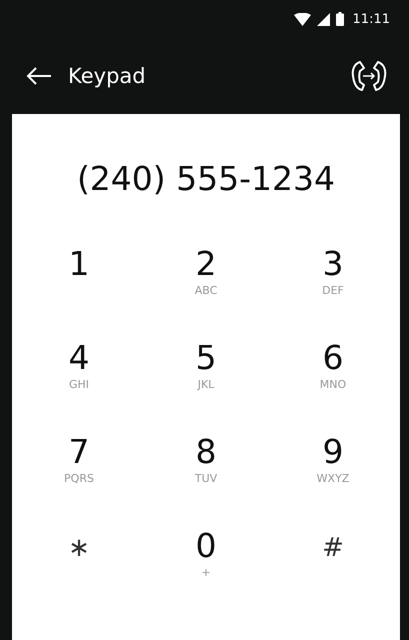 The image size is (409, 640). Describe the element at coordinates (333, 370) in the screenshot. I see `keypad-key: 6 MNO` at that location.